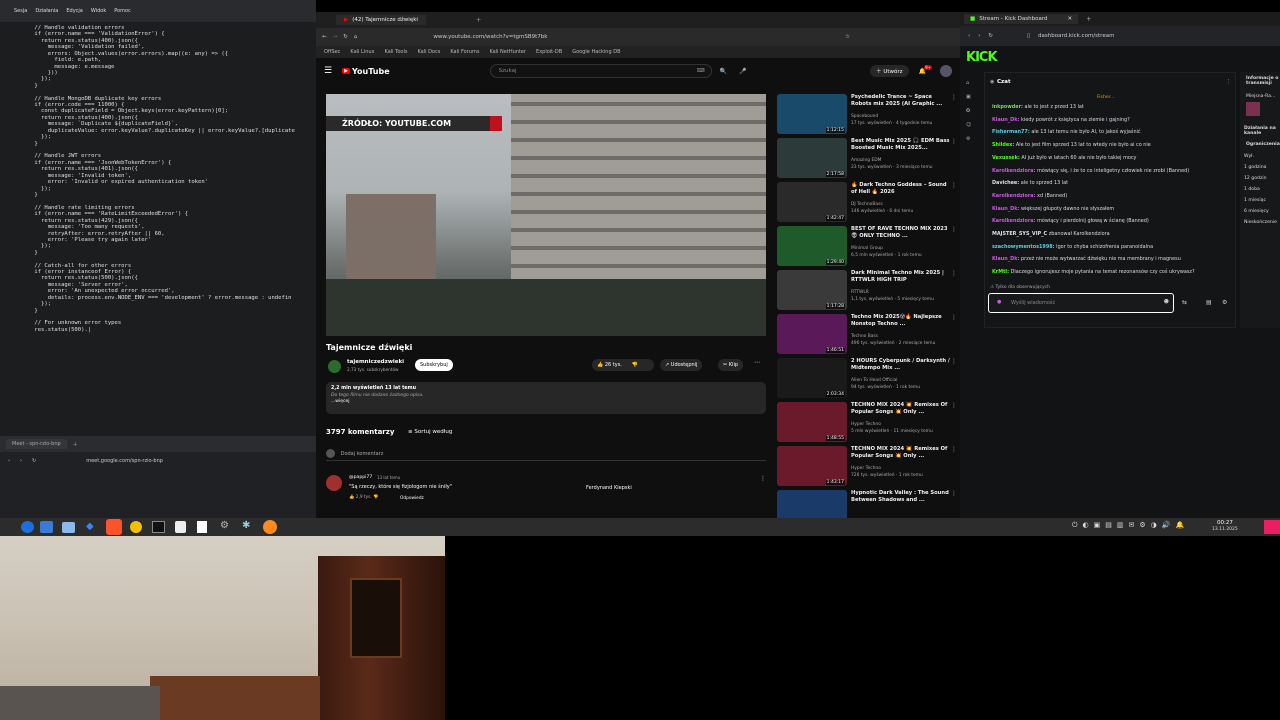  What do you see at coordinates (122, 11) in the screenshot?
I see `menu-item: Pomoc` at bounding box center [122, 11].